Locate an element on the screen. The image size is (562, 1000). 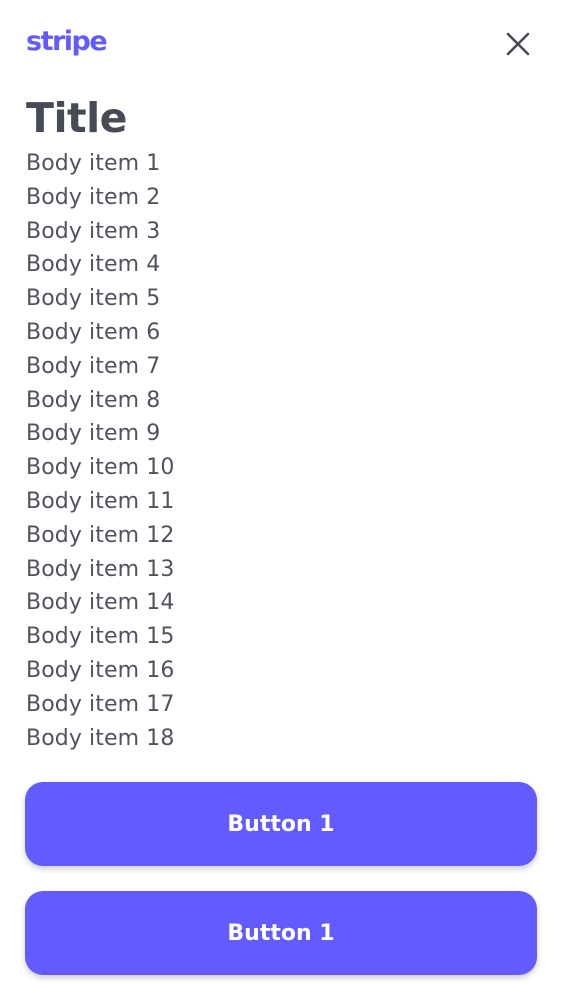
body-item: Body item 1 is located at coordinates (93, 163).